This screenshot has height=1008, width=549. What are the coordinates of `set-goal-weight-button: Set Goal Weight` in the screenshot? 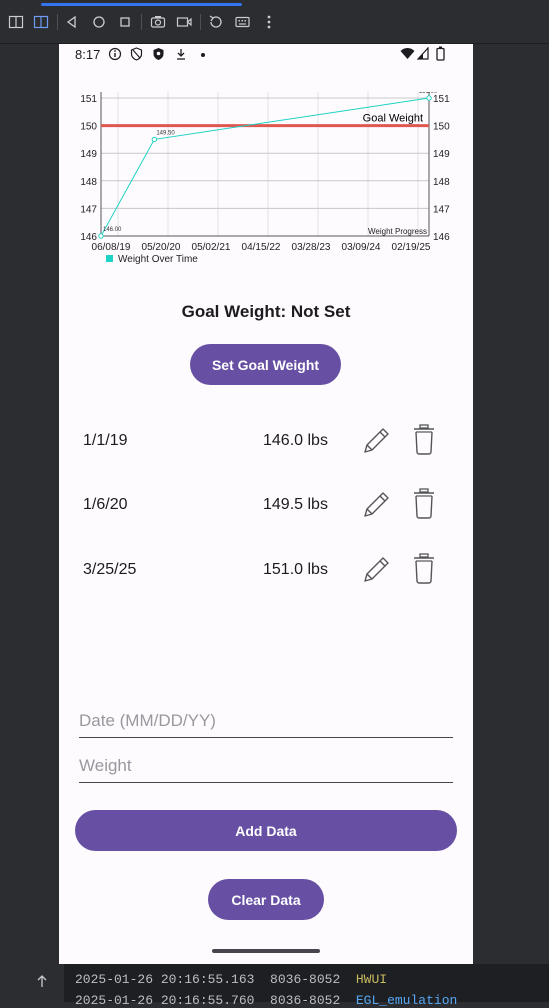 It's located at (265, 364).